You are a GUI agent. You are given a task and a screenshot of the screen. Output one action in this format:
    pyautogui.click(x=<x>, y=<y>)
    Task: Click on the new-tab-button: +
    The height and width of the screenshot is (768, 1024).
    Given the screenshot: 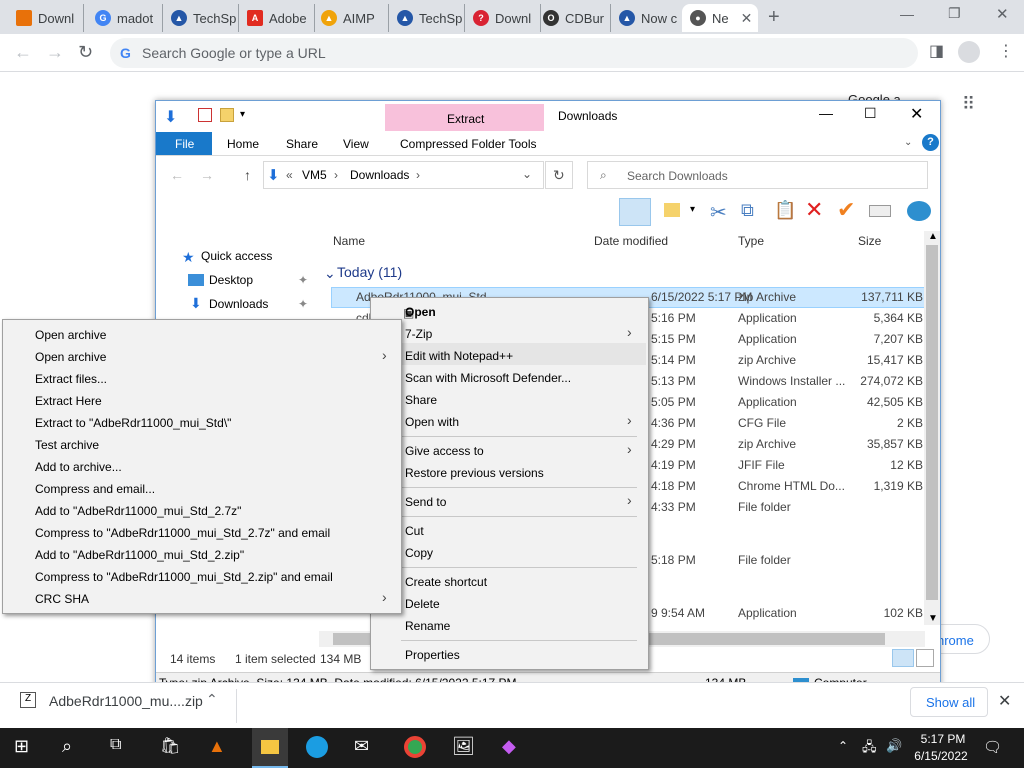 What is the action you would take?
    pyautogui.click(x=774, y=17)
    